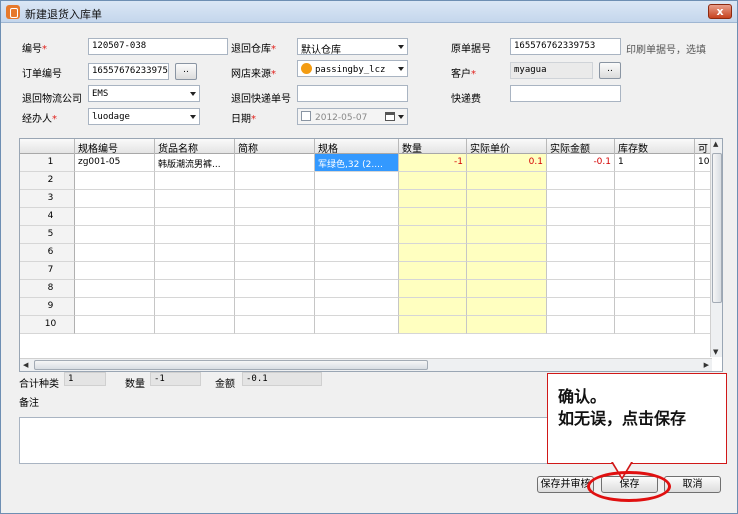 This screenshot has height=514, width=738. Describe the element at coordinates (115, 146) in the screenshot. I see `grid-column-header: 规格编号` at that location.